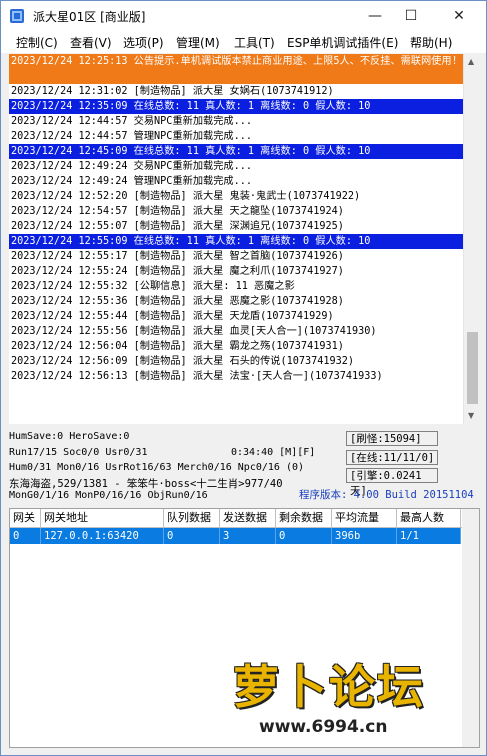  What do you see at coordinates (192, 536) in the screenshot?
I see `cell-queue-data: 0` at bounding box center [192, 536].